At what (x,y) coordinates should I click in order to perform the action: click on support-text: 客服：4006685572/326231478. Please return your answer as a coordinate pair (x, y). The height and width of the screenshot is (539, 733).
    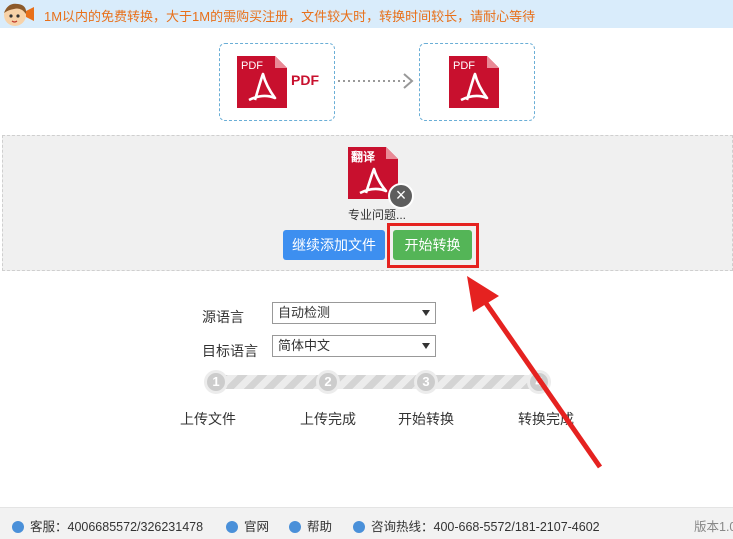
    Looking at the image, I should click on (117, 527).